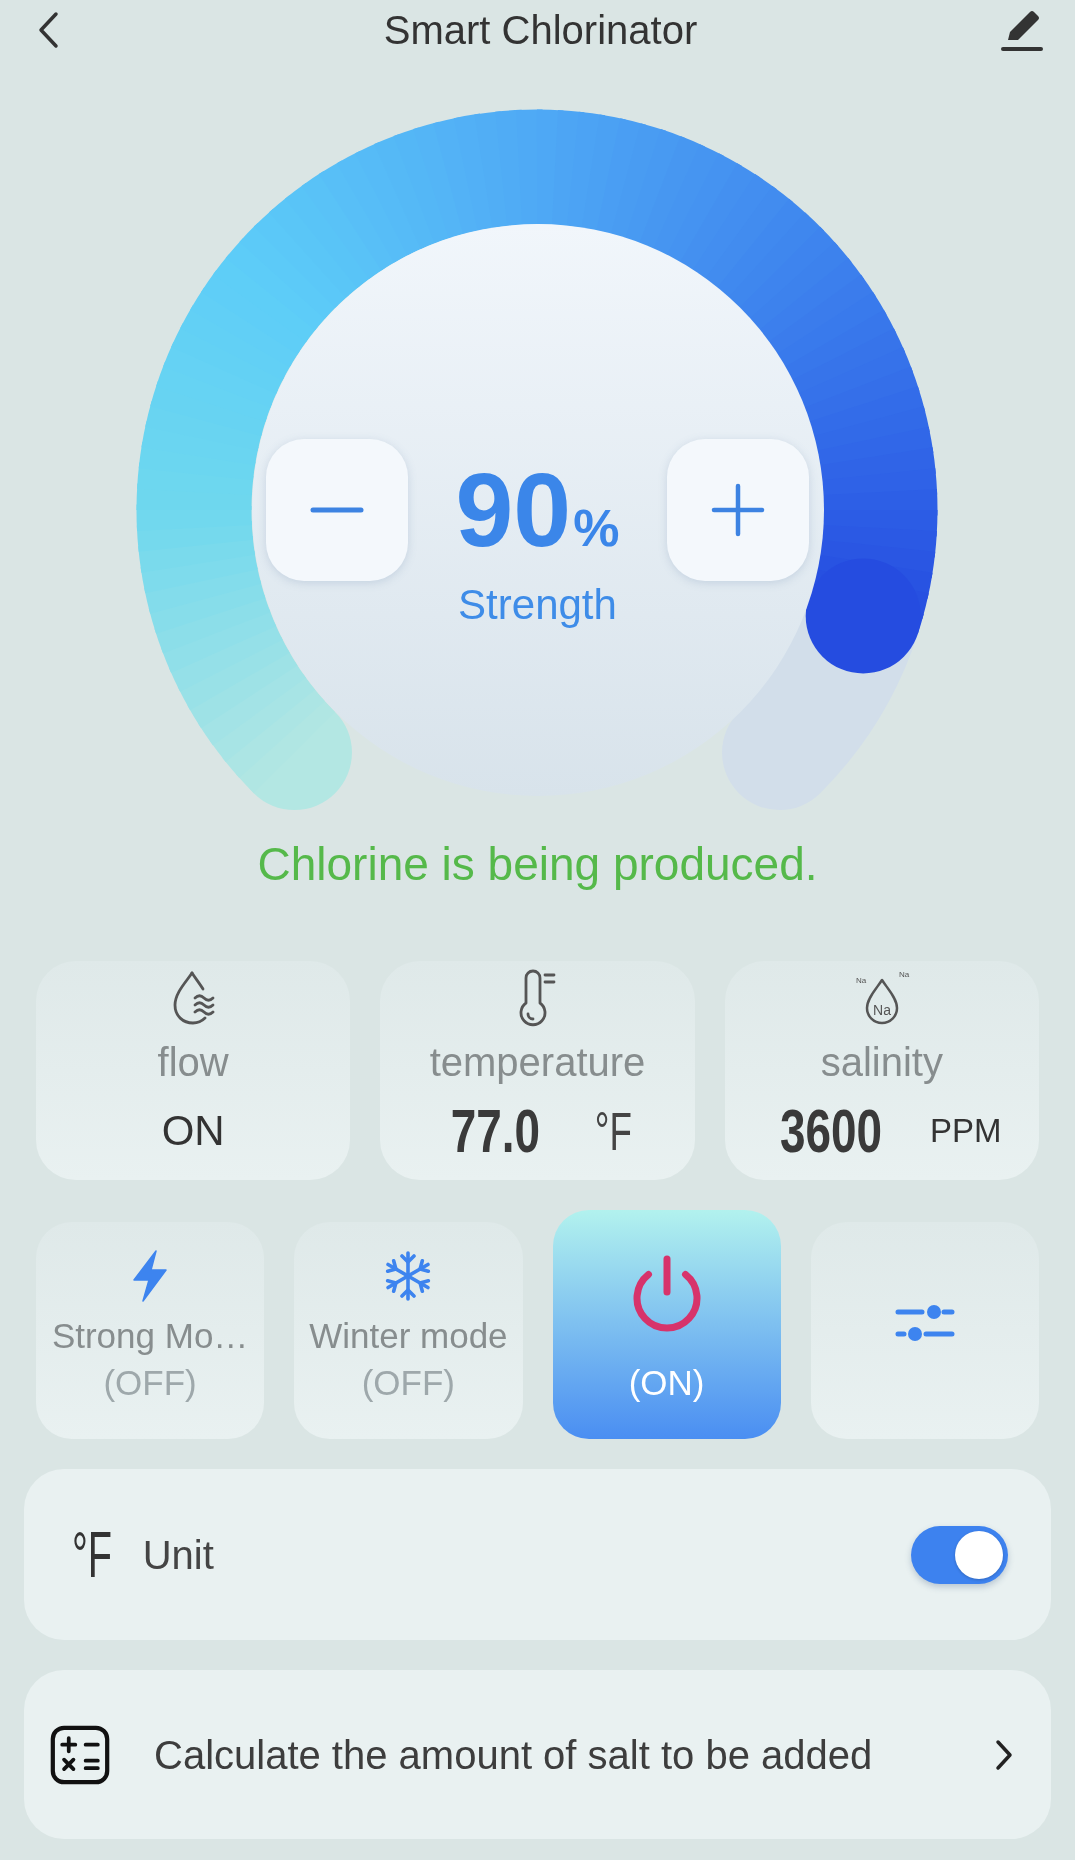  I want to click on back-icon, so click(48, 30).